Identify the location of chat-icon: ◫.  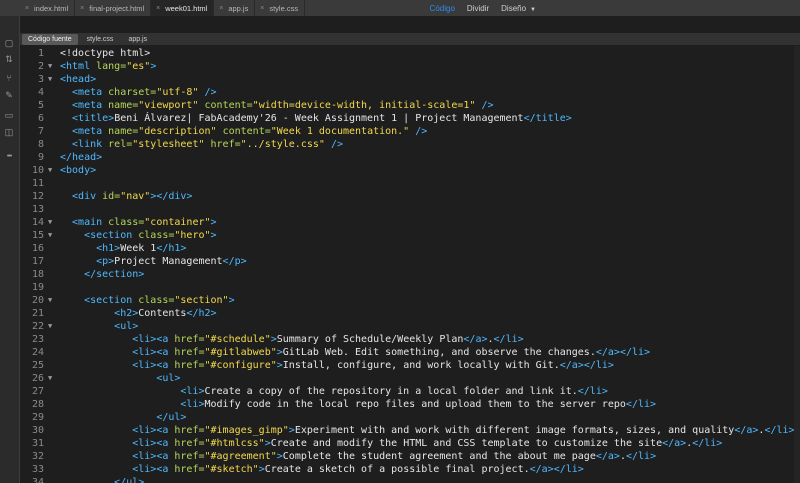
(9, 132).